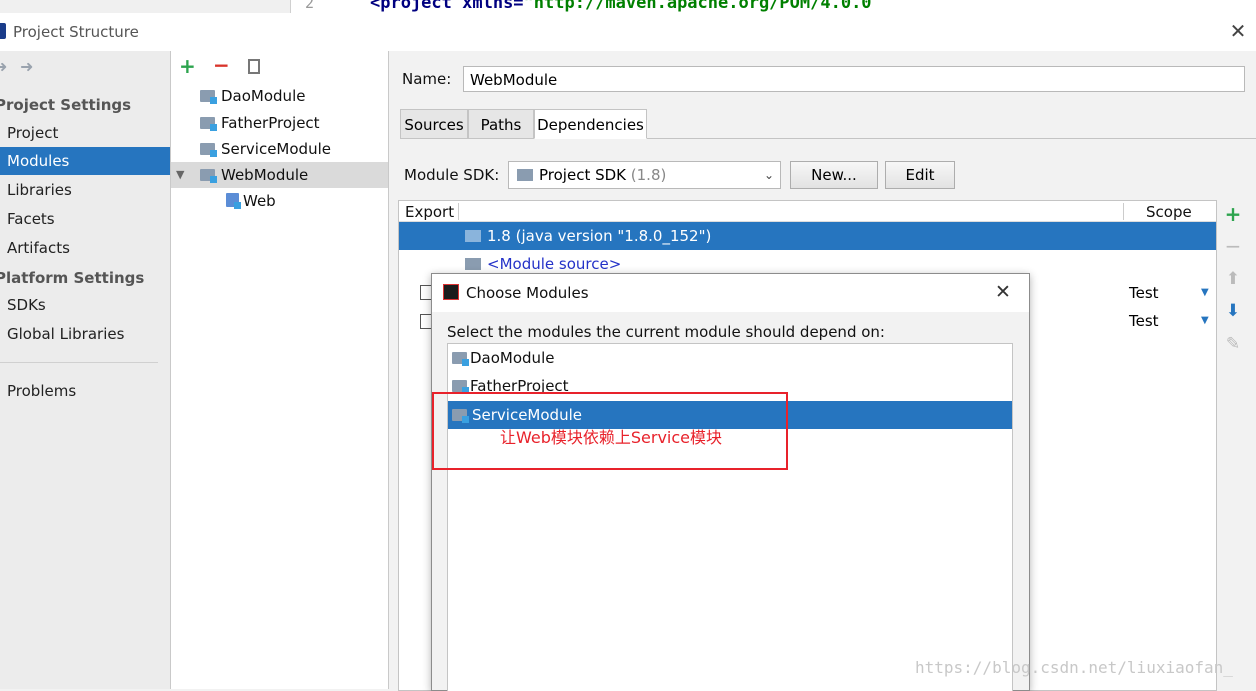 This screenshot has height=691, width=1256. Describe the element at coordinates (697, 6) in the screenshot. I see `code-value: "http://maven.apache.org/POM/4.0.0` at that location.